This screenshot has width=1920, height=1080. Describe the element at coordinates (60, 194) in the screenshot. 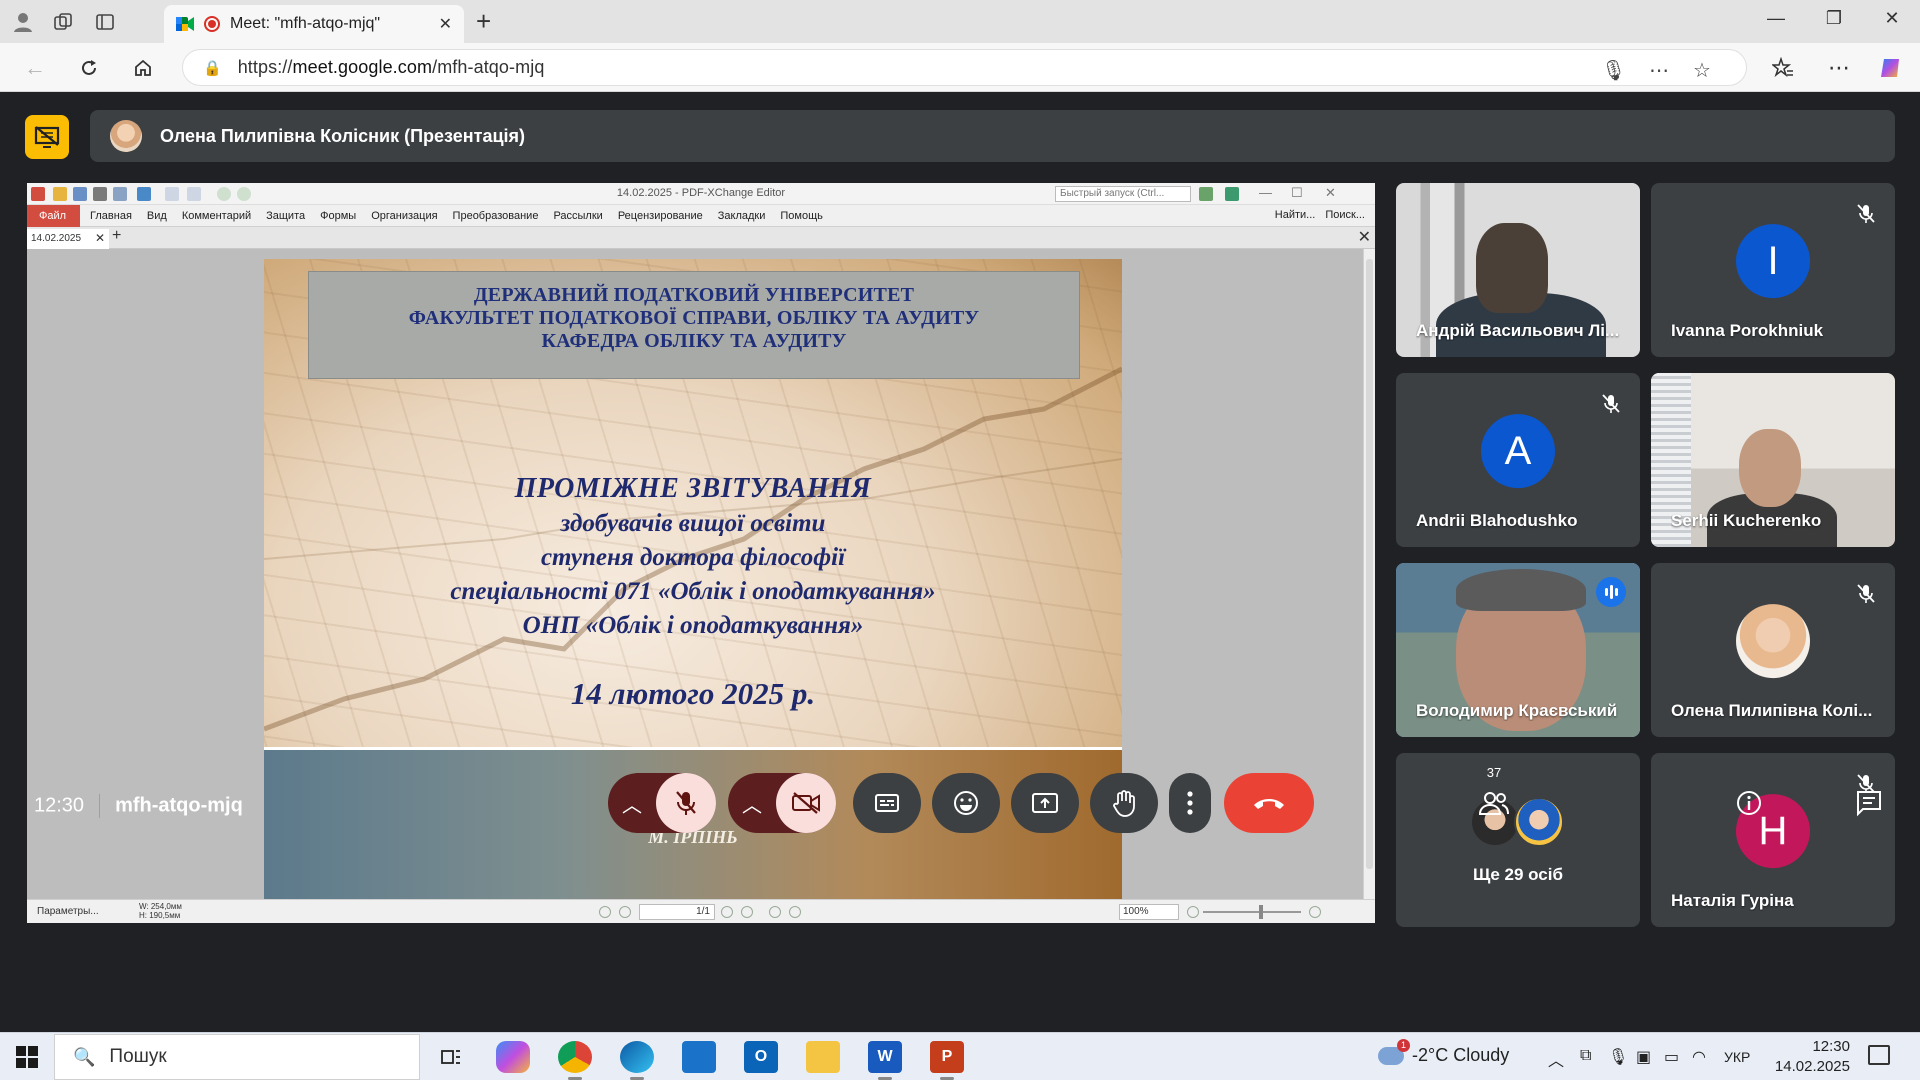

I see `open-icon` at that location.